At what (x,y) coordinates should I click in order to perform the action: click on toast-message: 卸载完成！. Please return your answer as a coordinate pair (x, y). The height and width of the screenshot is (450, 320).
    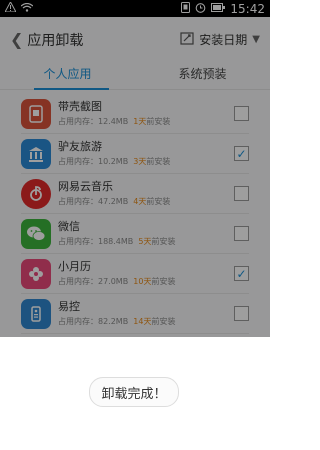
    Looking at the image, I should click on (134, 392).